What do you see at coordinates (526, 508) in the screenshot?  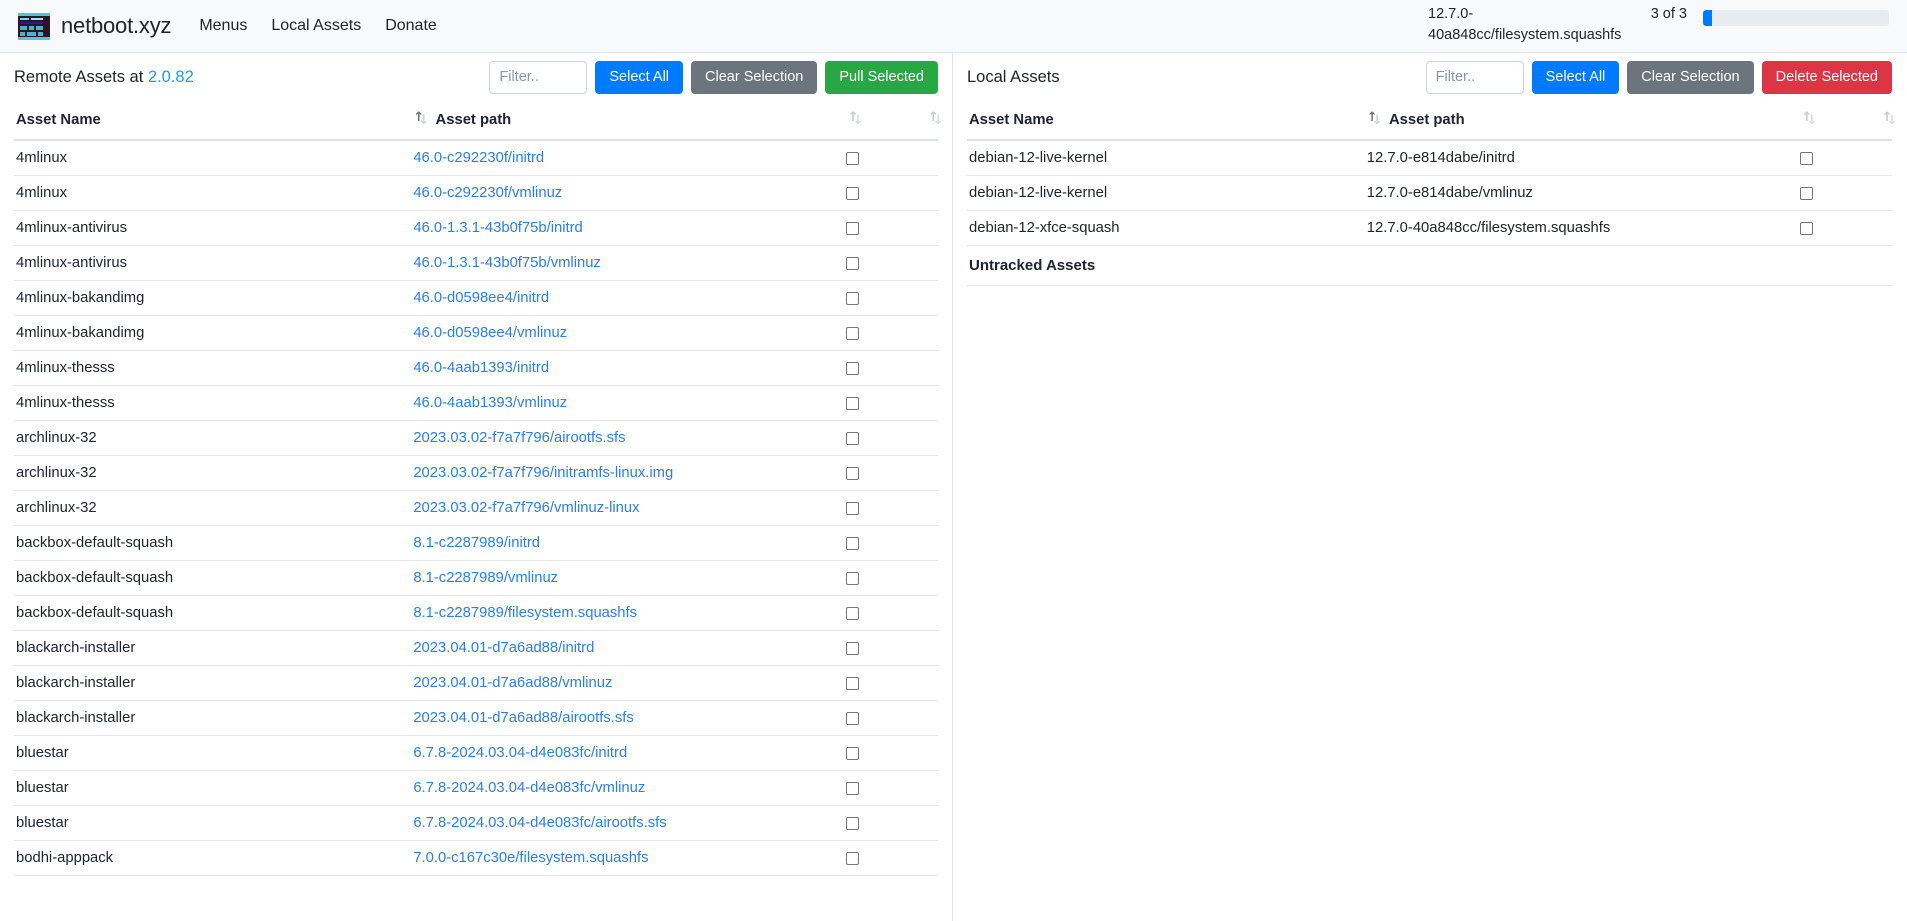 I see `asset-path-link: 2023.03.02-f7a7f796/vmlinuz-linux` at bounding box center [526, 508].